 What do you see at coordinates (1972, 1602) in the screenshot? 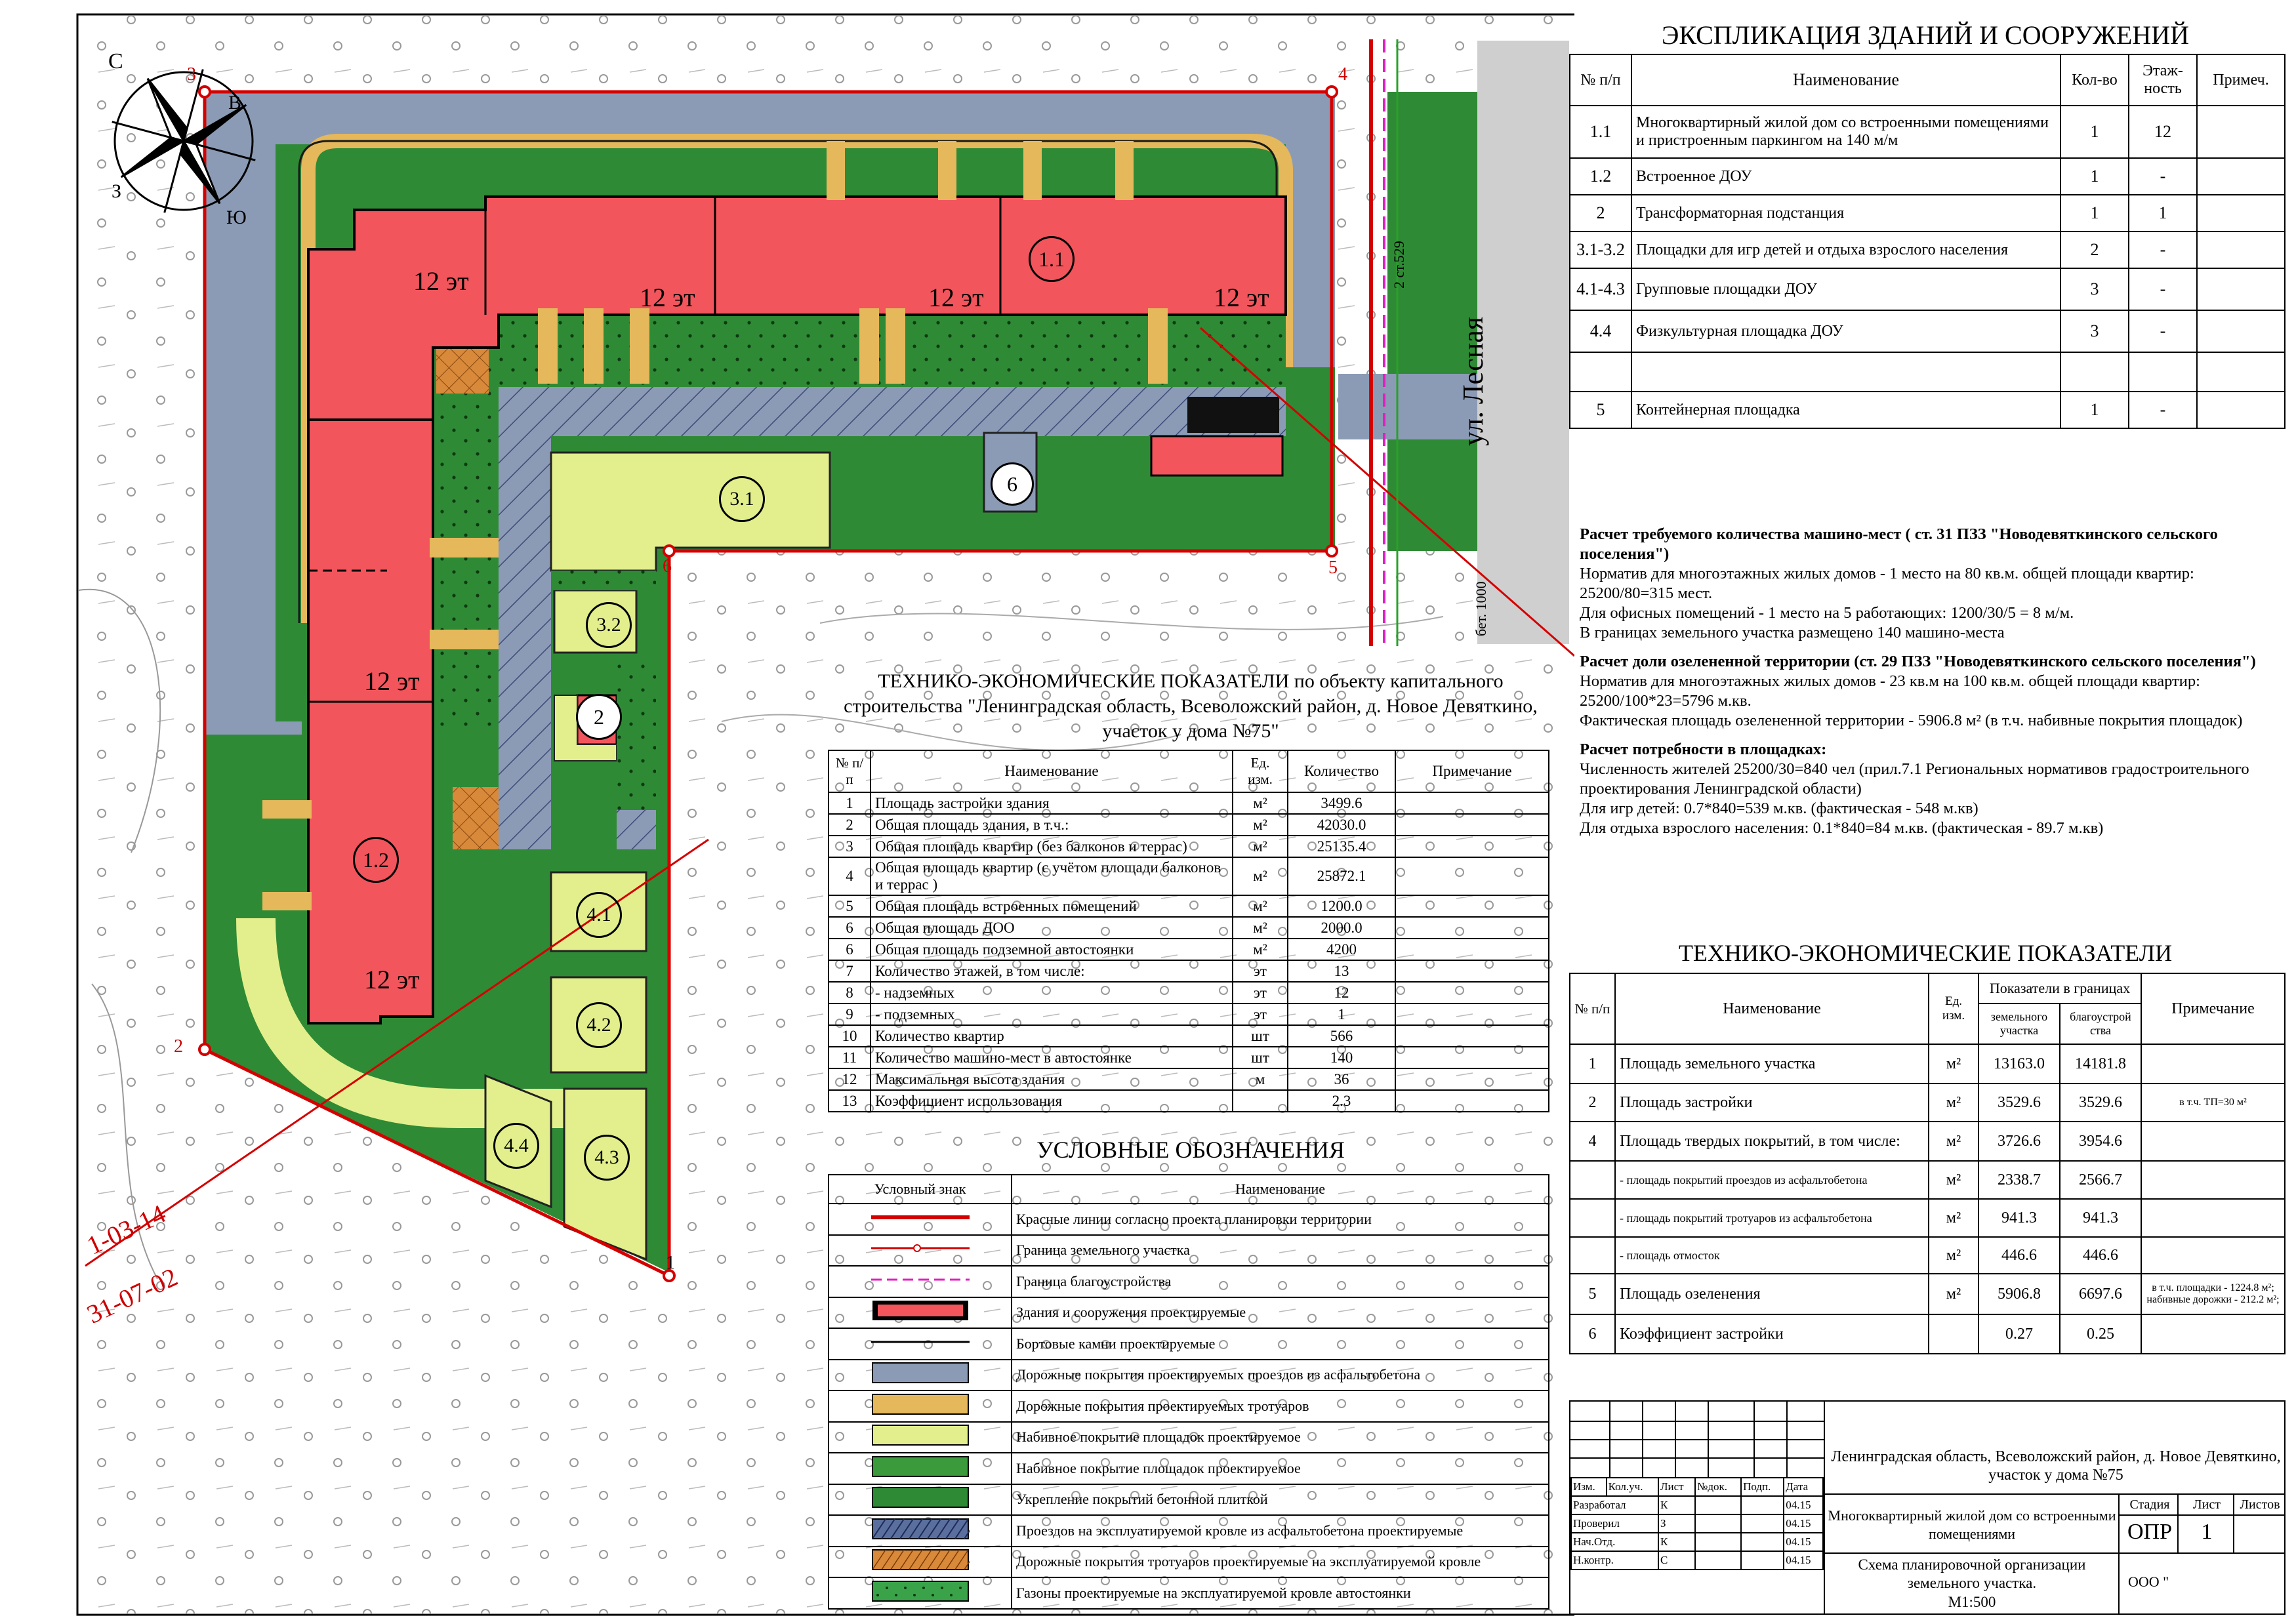
I see `stamp-scale: М1:500` at bounding box center [1972, 1602].